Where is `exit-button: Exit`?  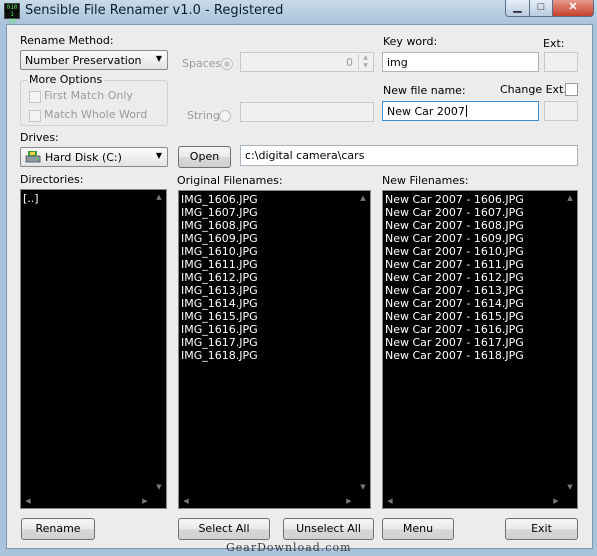 exit-button: Exit is located at coordinates (541, 529).